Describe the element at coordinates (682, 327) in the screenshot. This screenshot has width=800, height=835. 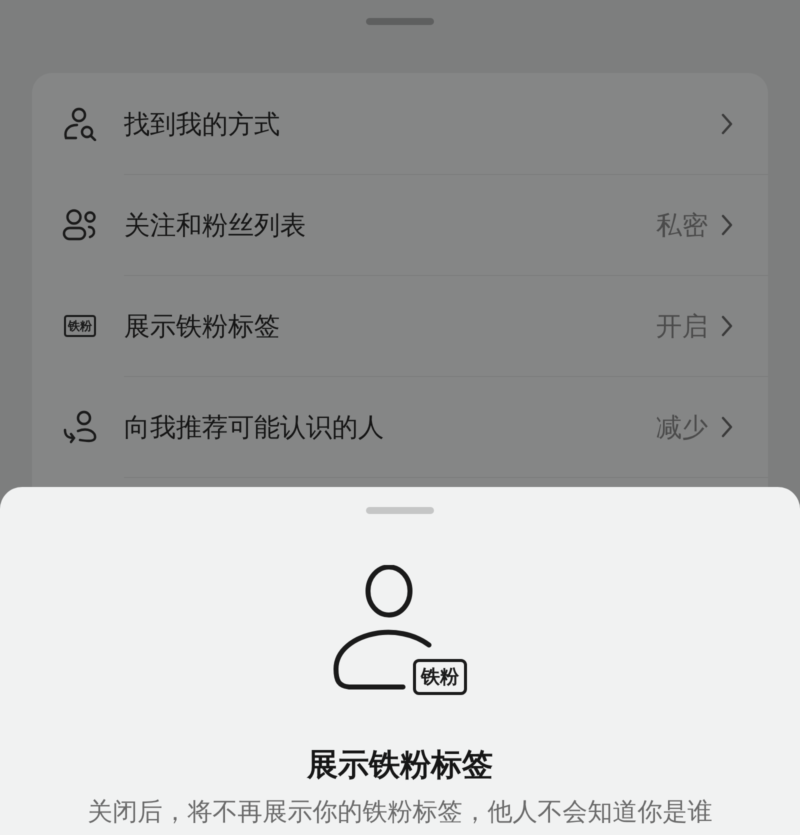
I see `setting-value: 开启` at that location.